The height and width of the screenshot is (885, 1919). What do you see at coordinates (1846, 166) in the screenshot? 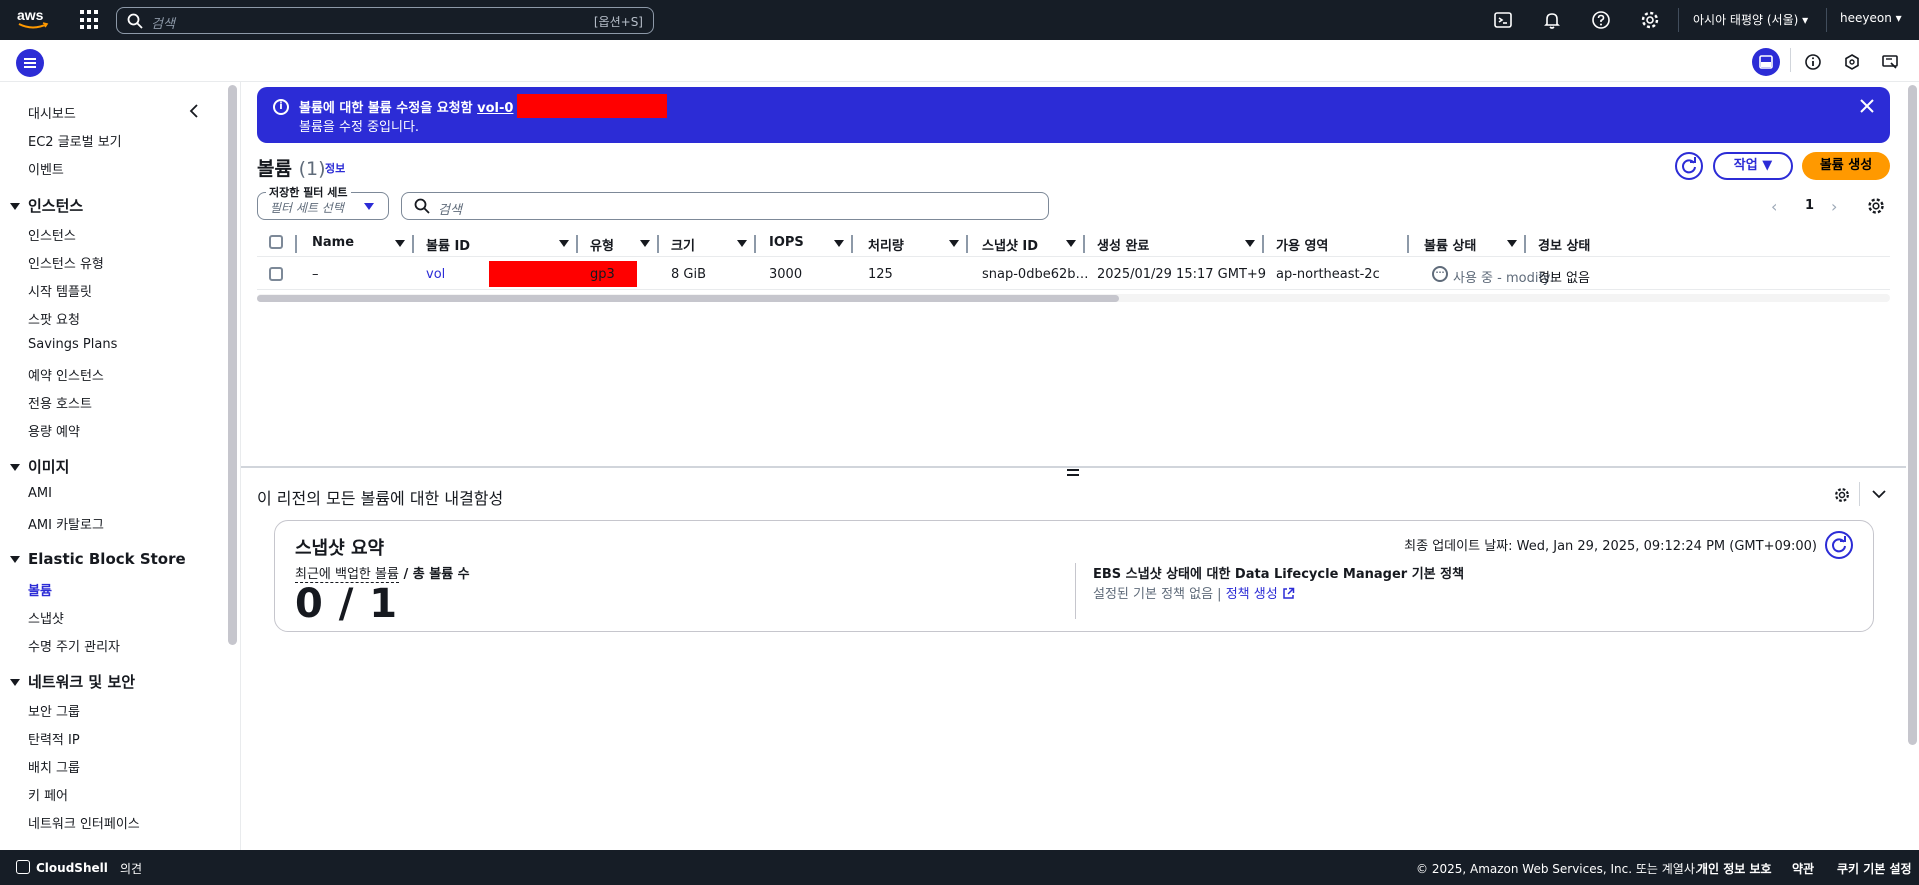
I see `create-volume-button: 볼륨 생성` at bounding box center [1846, 166].